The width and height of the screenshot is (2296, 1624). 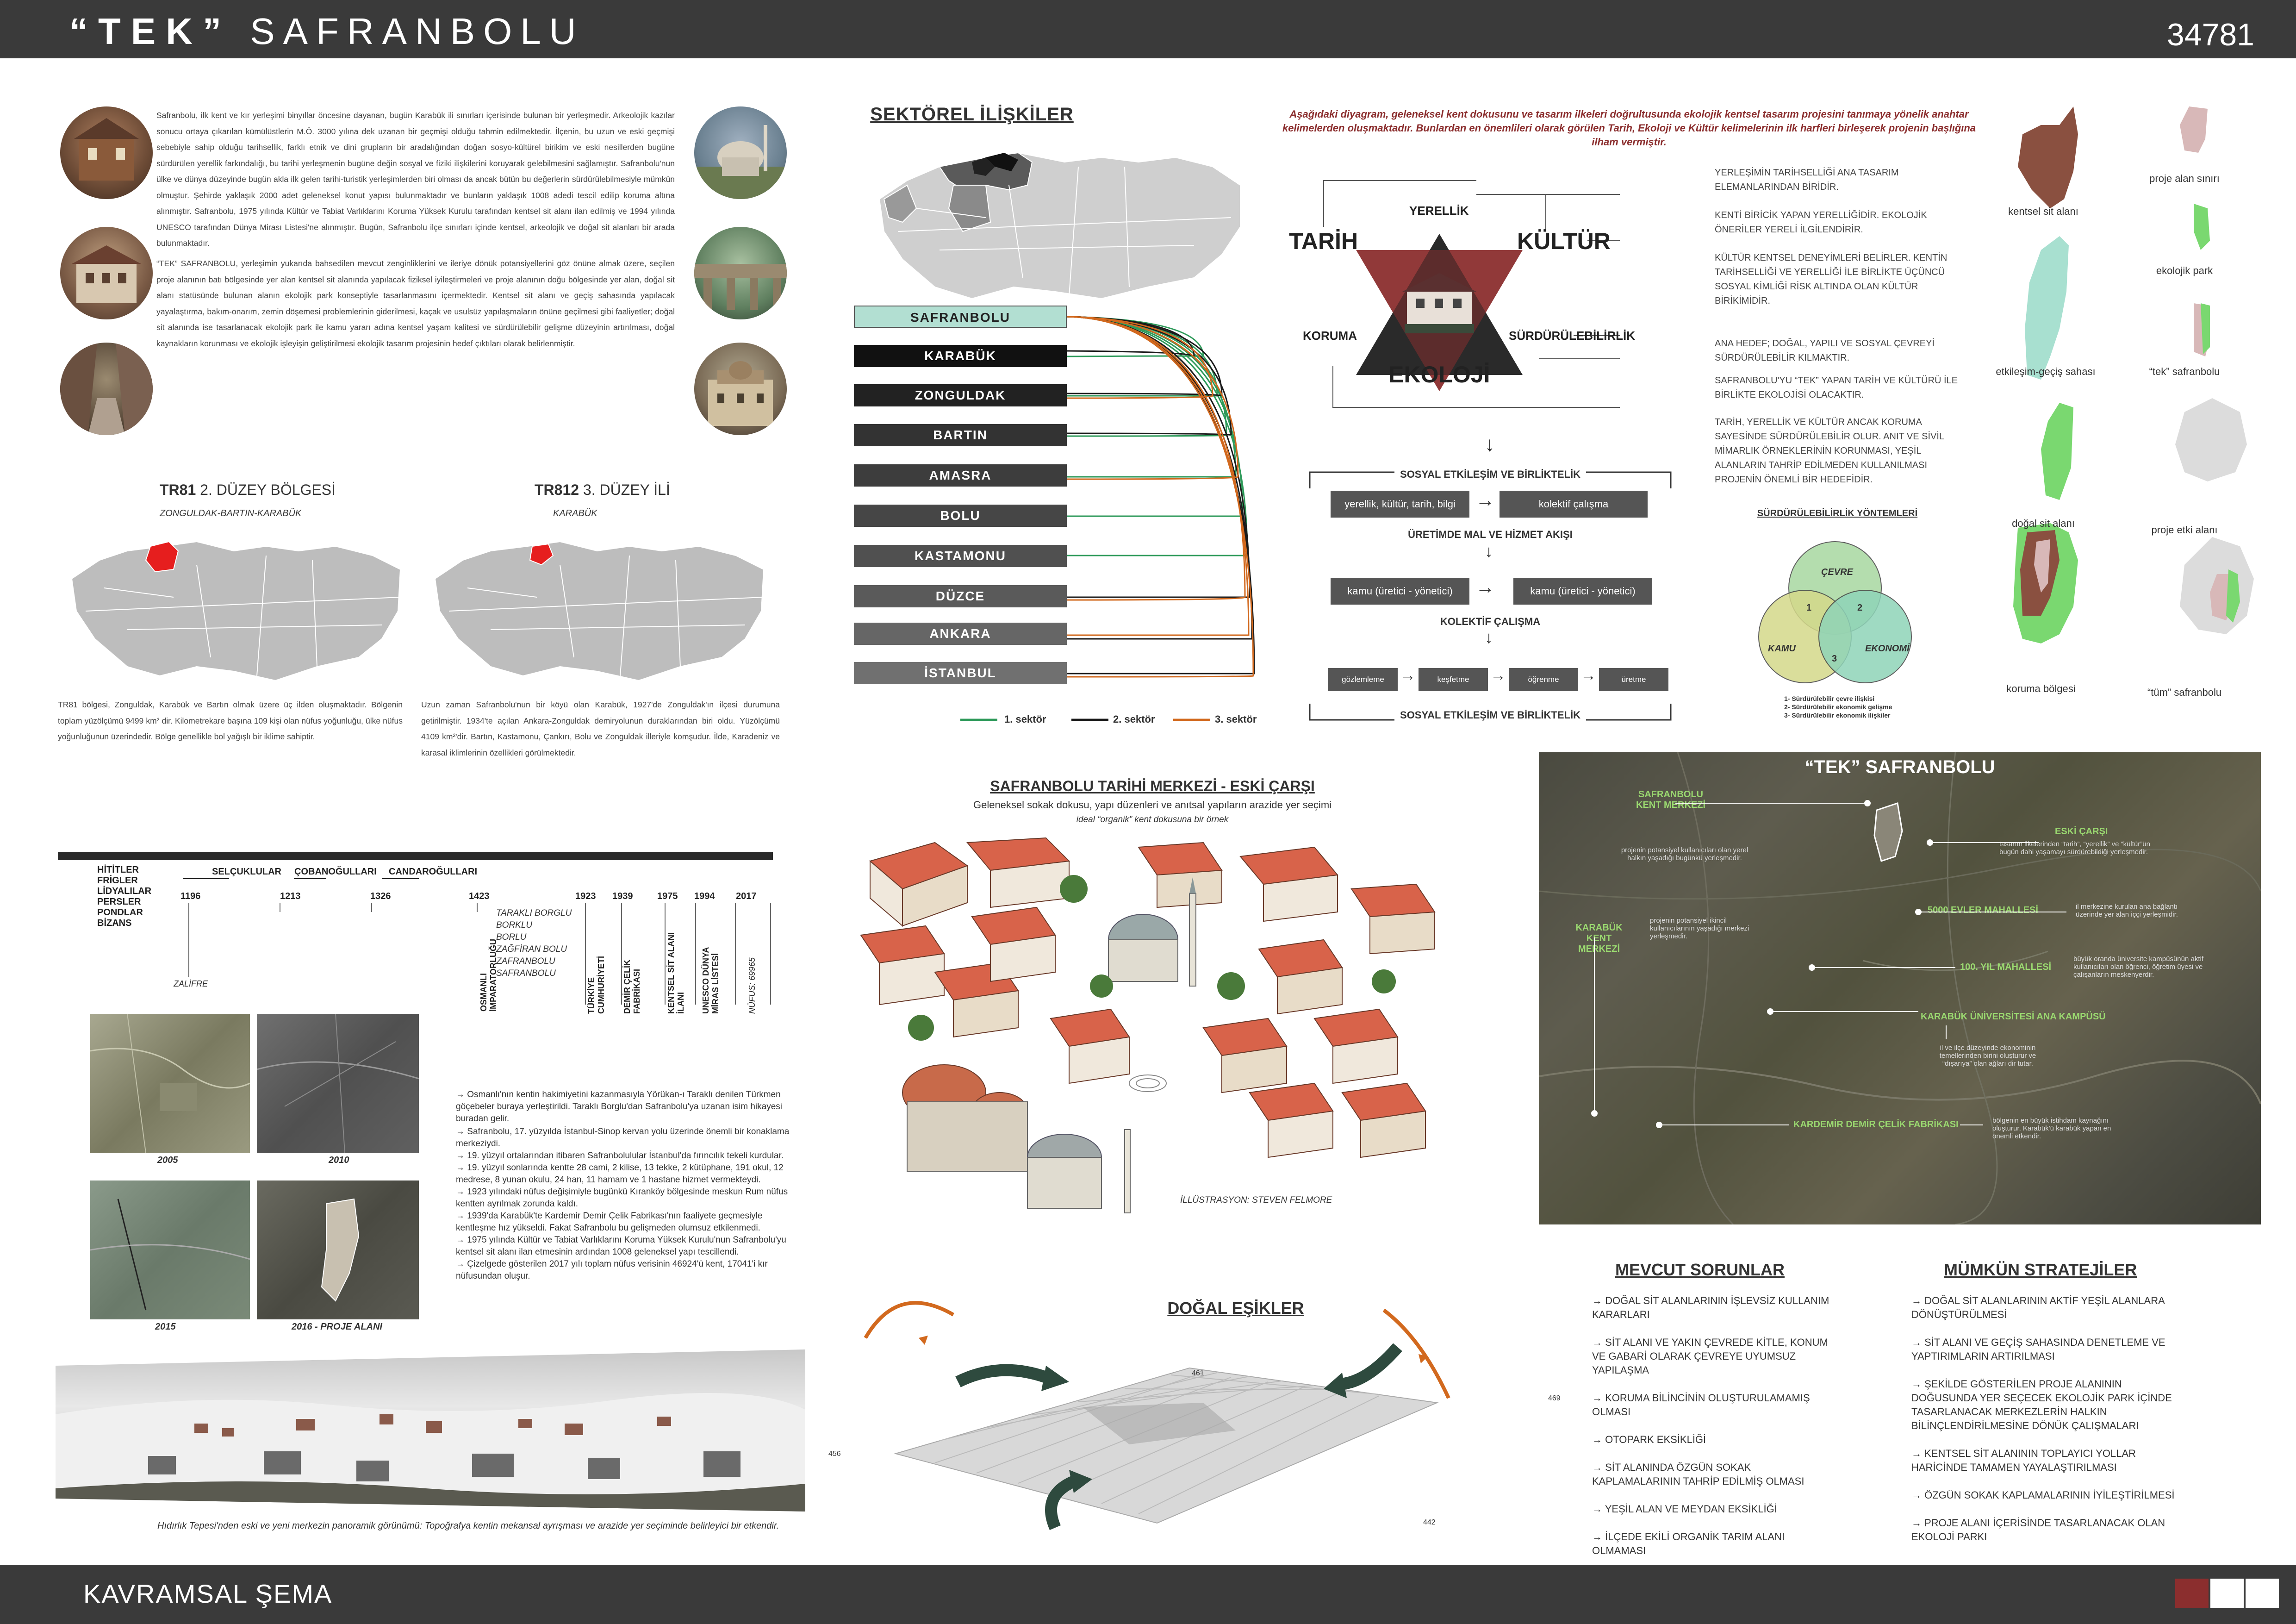 I want to click on sat-label-2015: 2015, so click(x=165, y=1327).